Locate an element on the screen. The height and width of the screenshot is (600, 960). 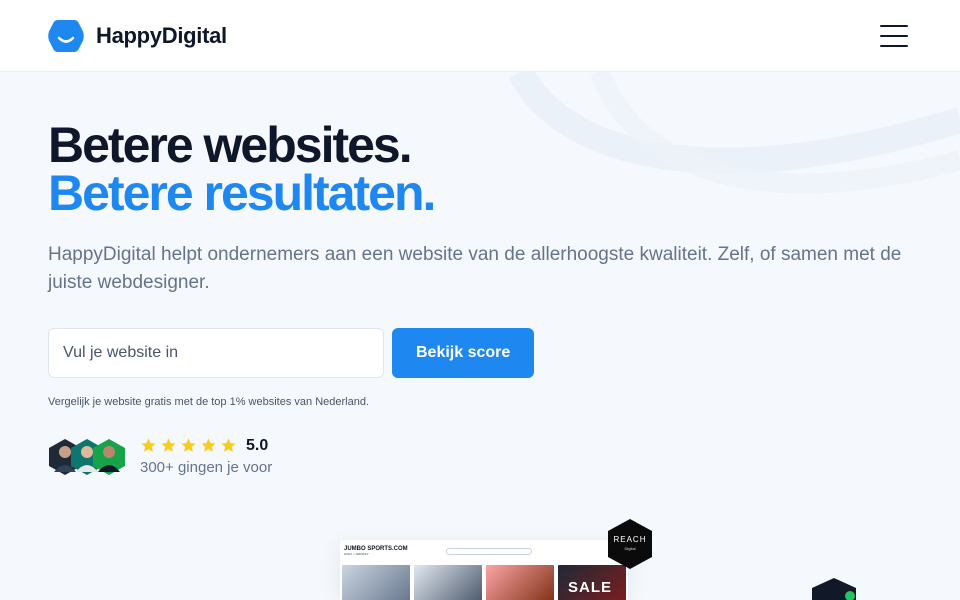
brand-name: HappyDigital is located at coordinates (161, 35).